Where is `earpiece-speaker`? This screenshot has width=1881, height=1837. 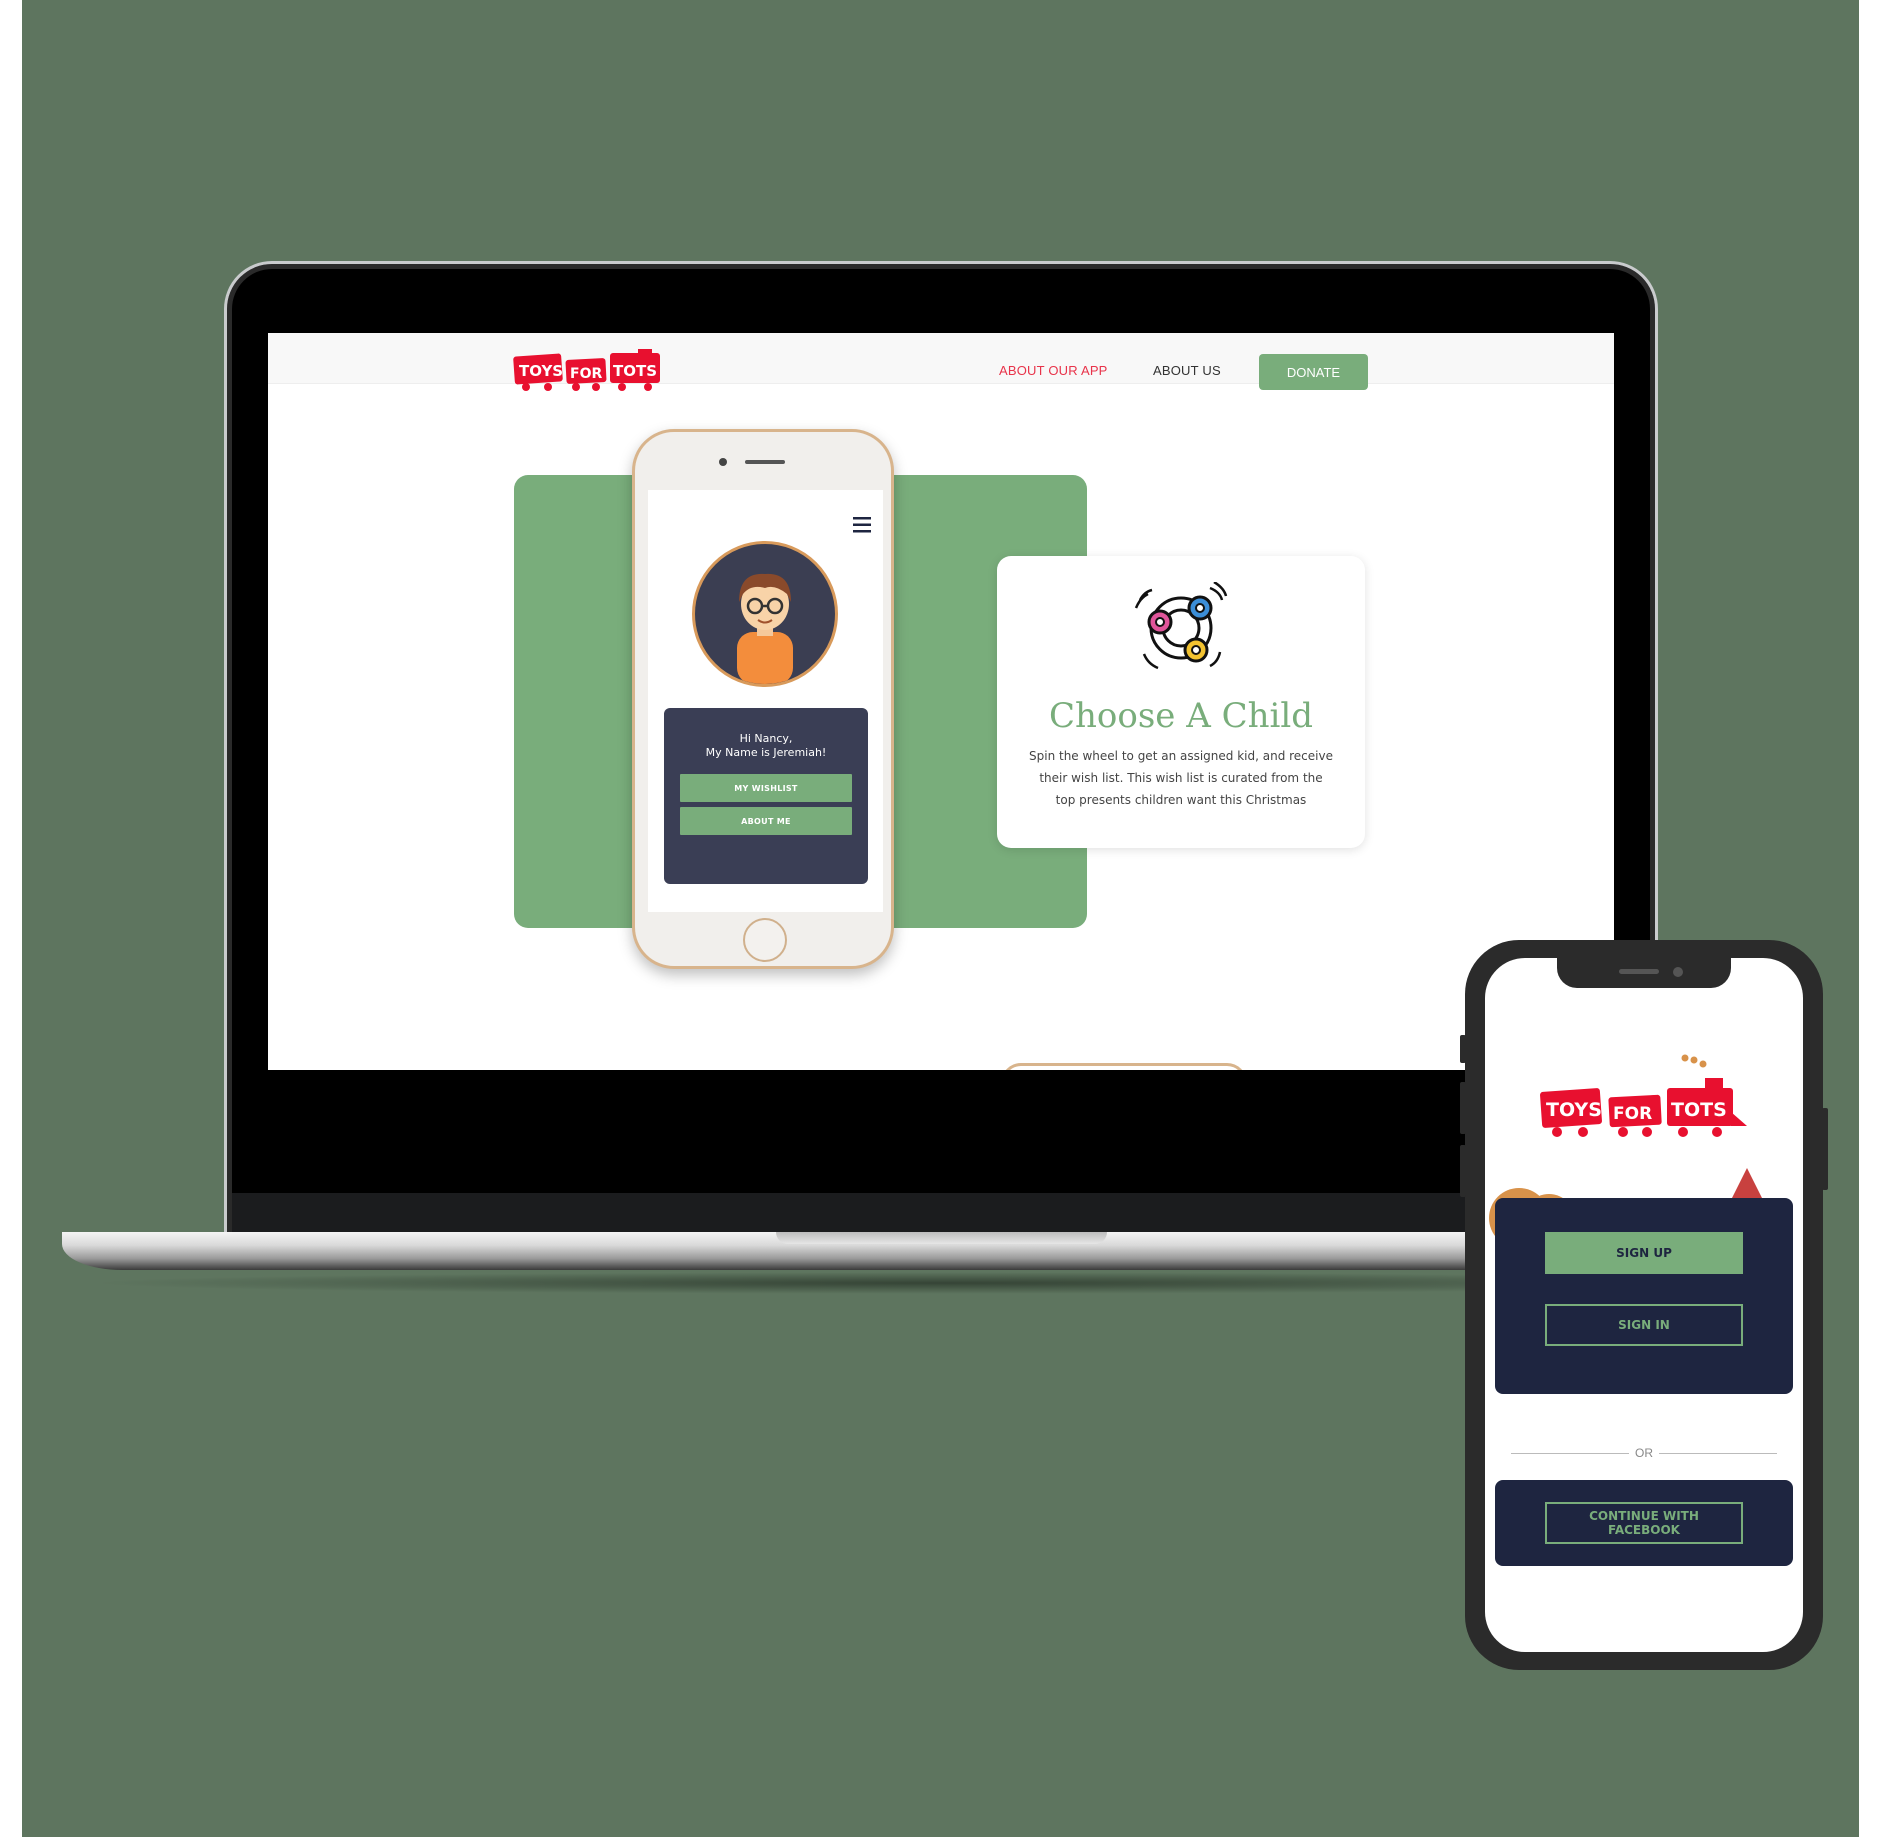 earpiece-speaker is located at coordinates (1639, 971).